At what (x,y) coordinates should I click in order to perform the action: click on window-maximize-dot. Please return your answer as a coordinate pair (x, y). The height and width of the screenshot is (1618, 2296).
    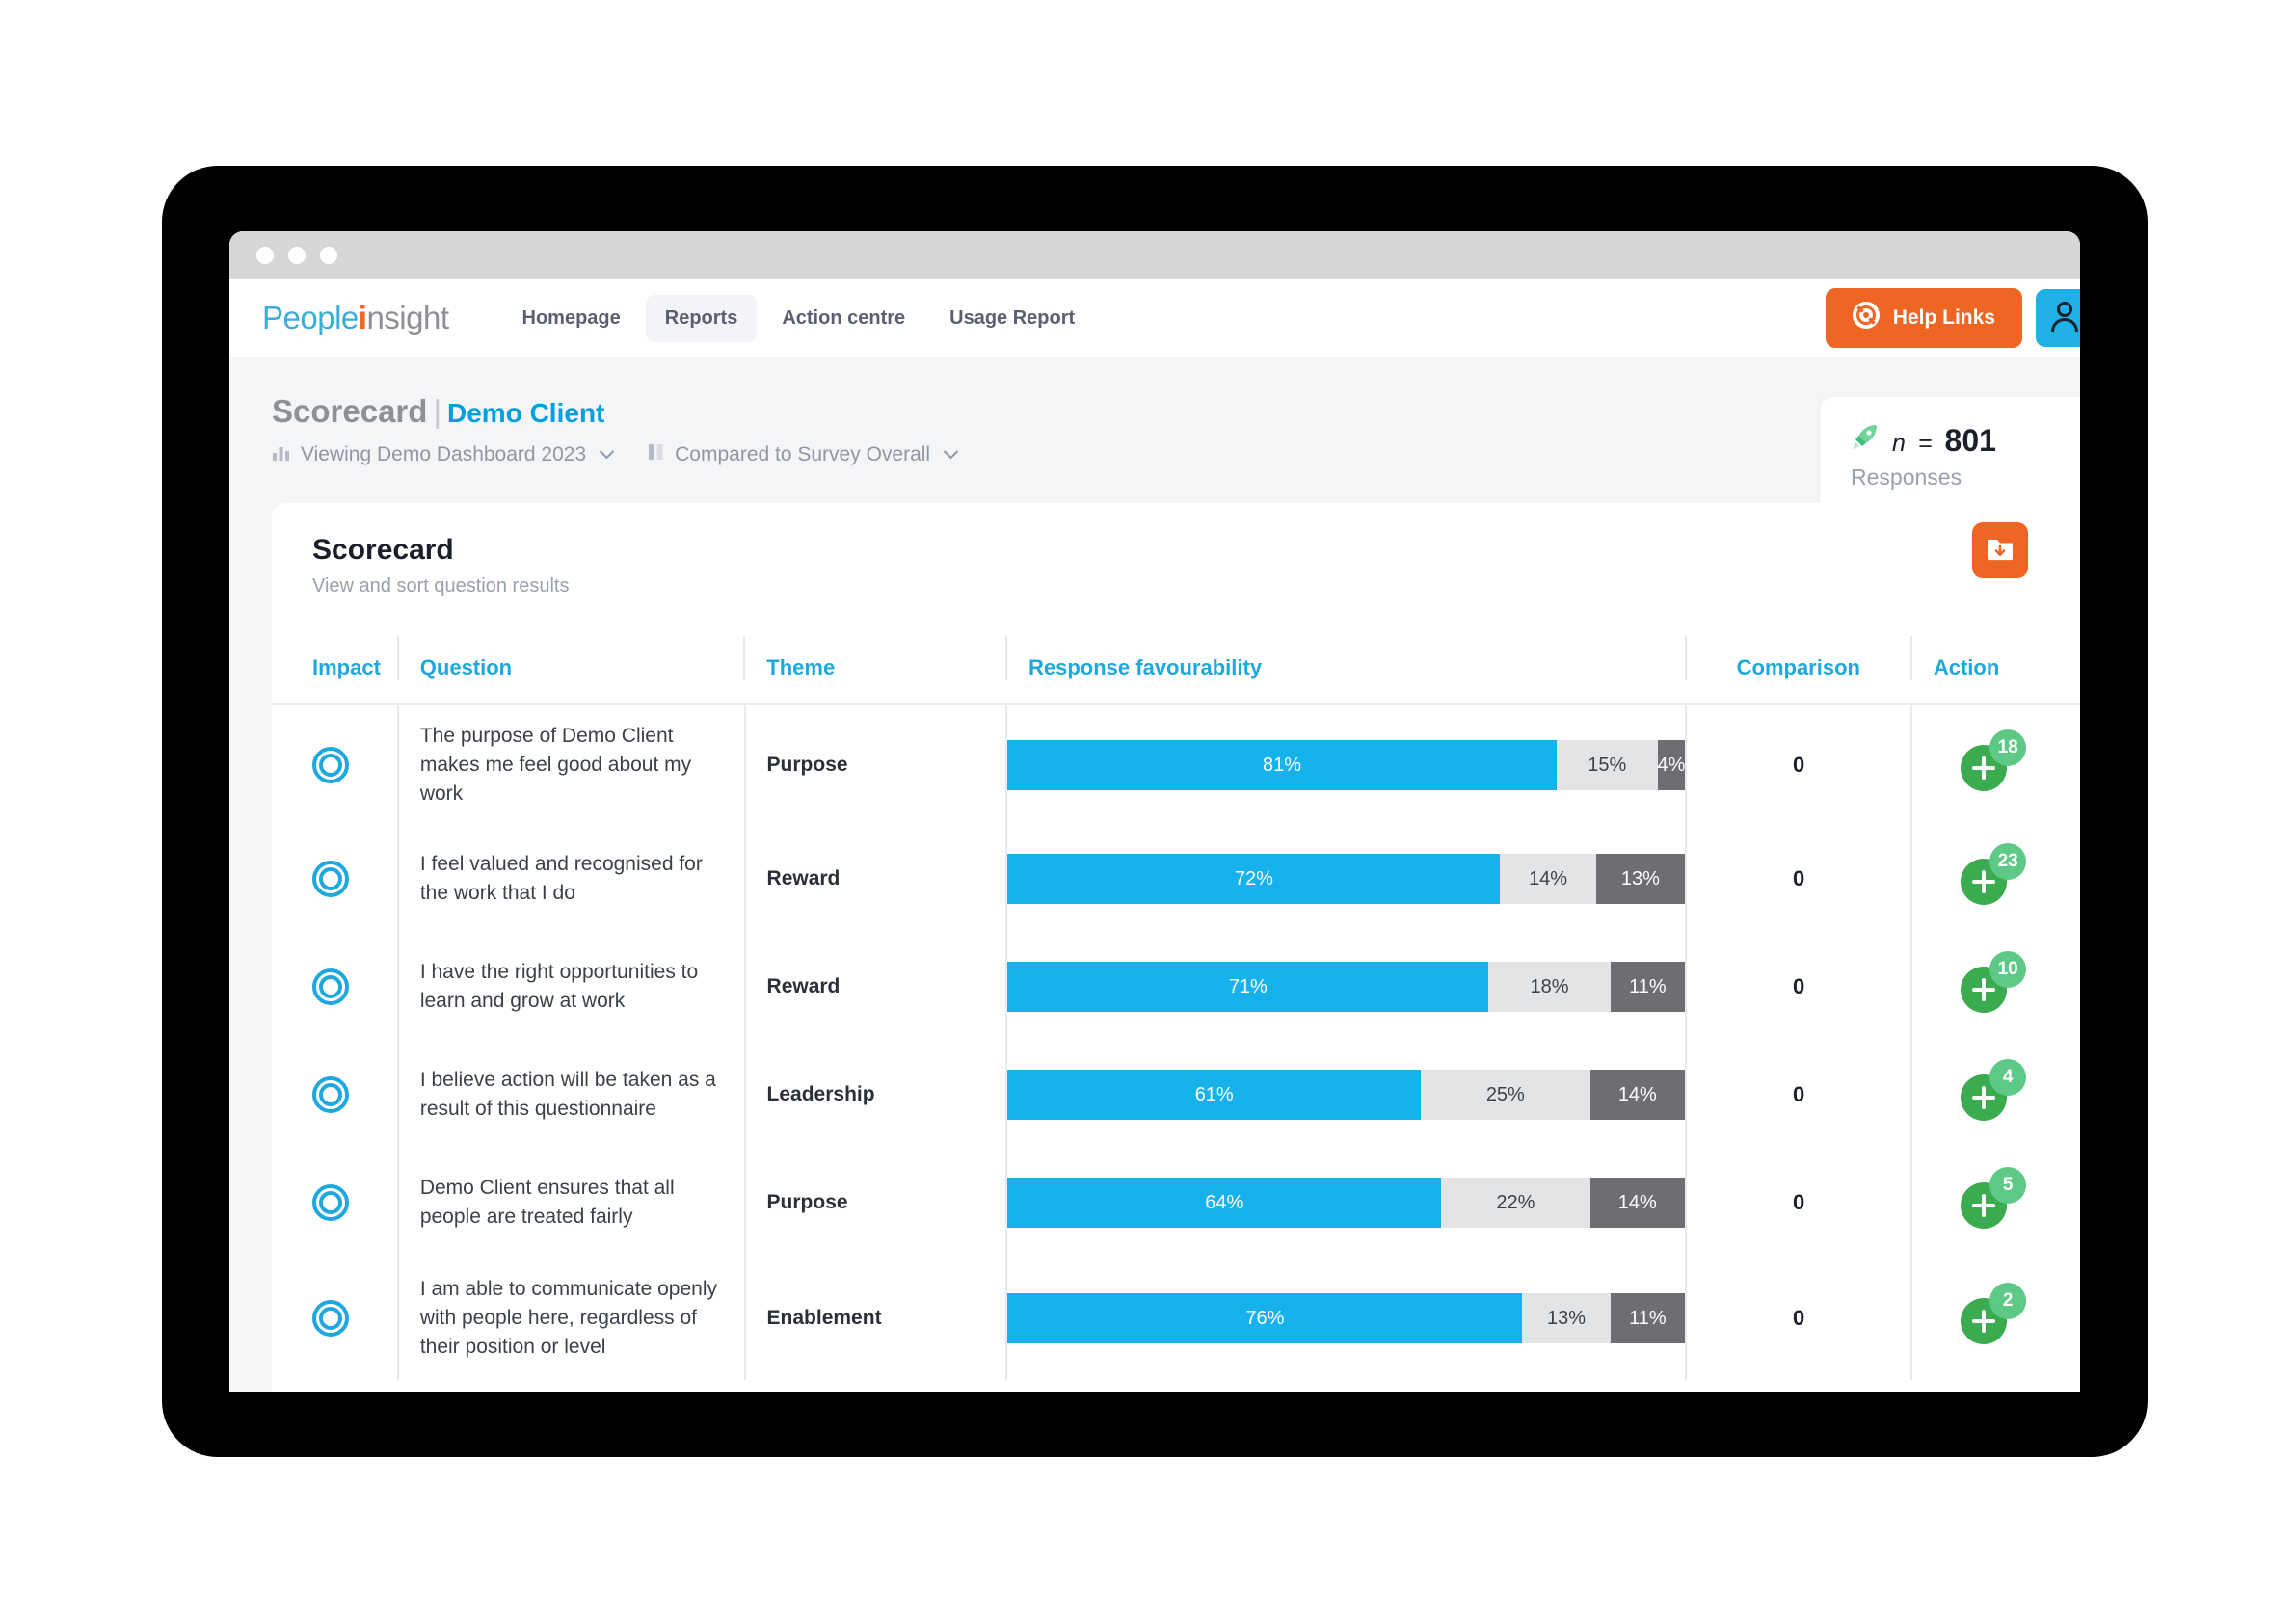
    Looking at the image, I should click on (328, 256).